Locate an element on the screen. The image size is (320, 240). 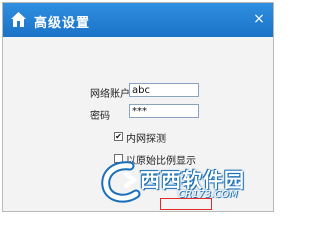
password-input is located at coordinates (164, 111).